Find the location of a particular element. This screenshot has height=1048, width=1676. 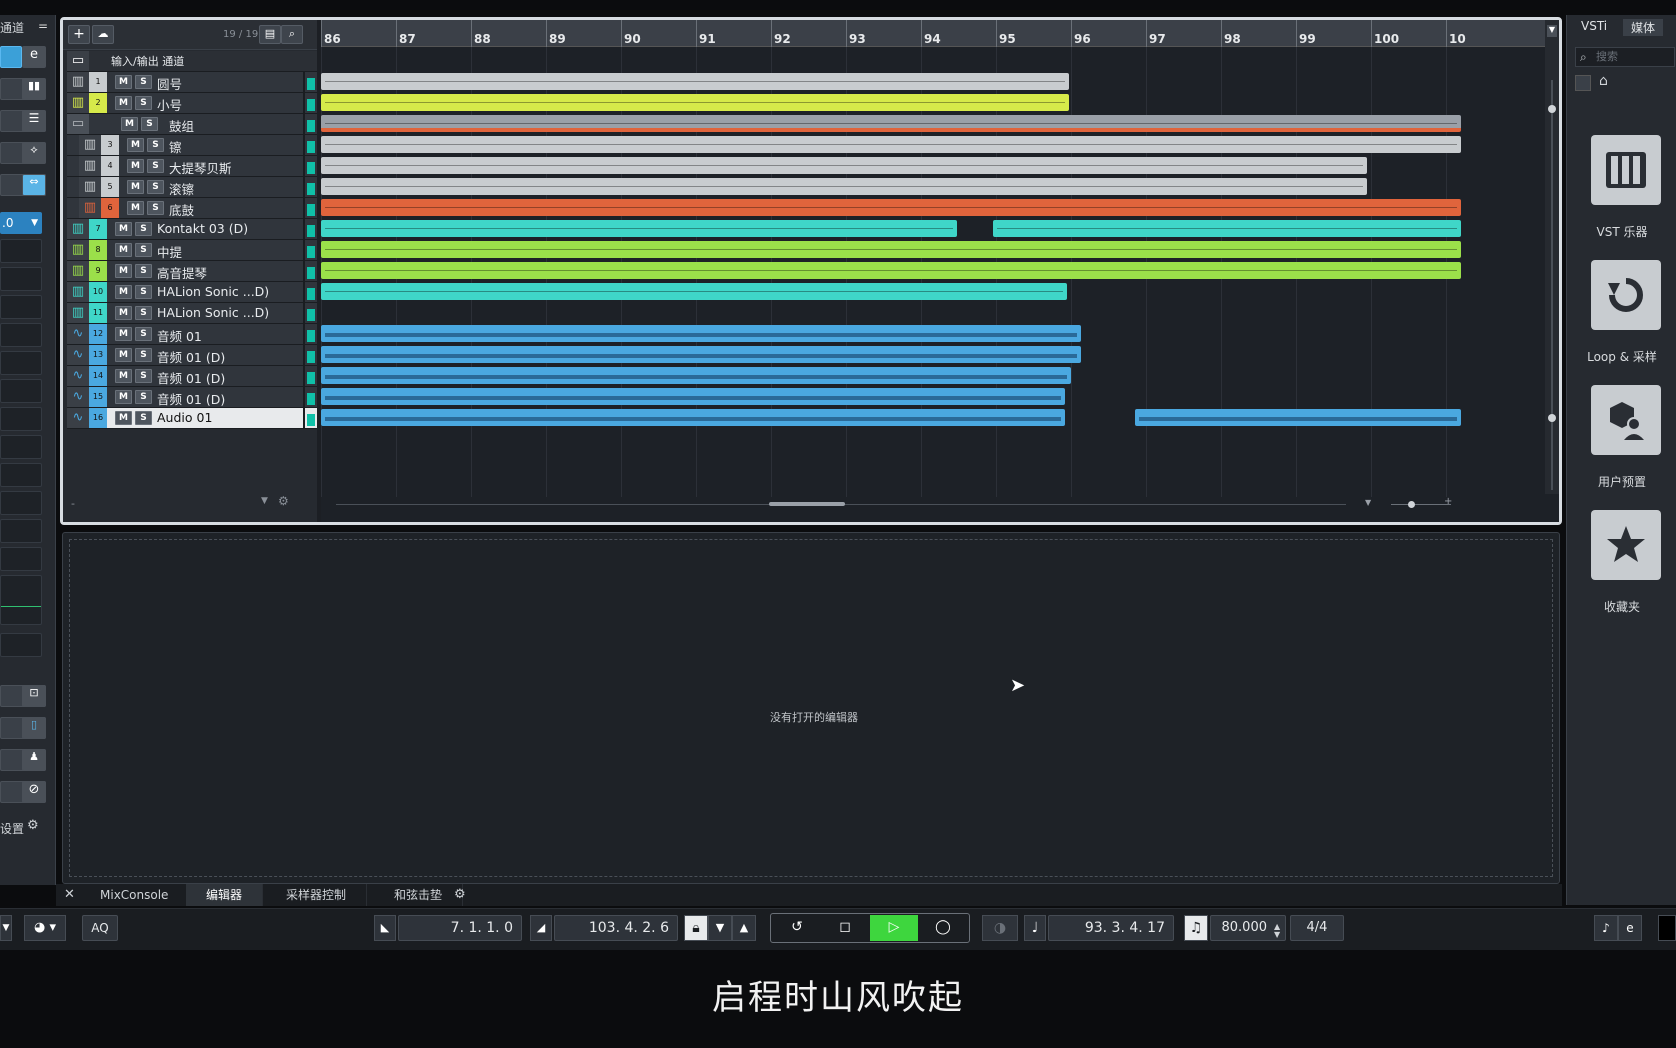

snap-mode-icon: ◕ ▾ is located at coordinates (45, 928).